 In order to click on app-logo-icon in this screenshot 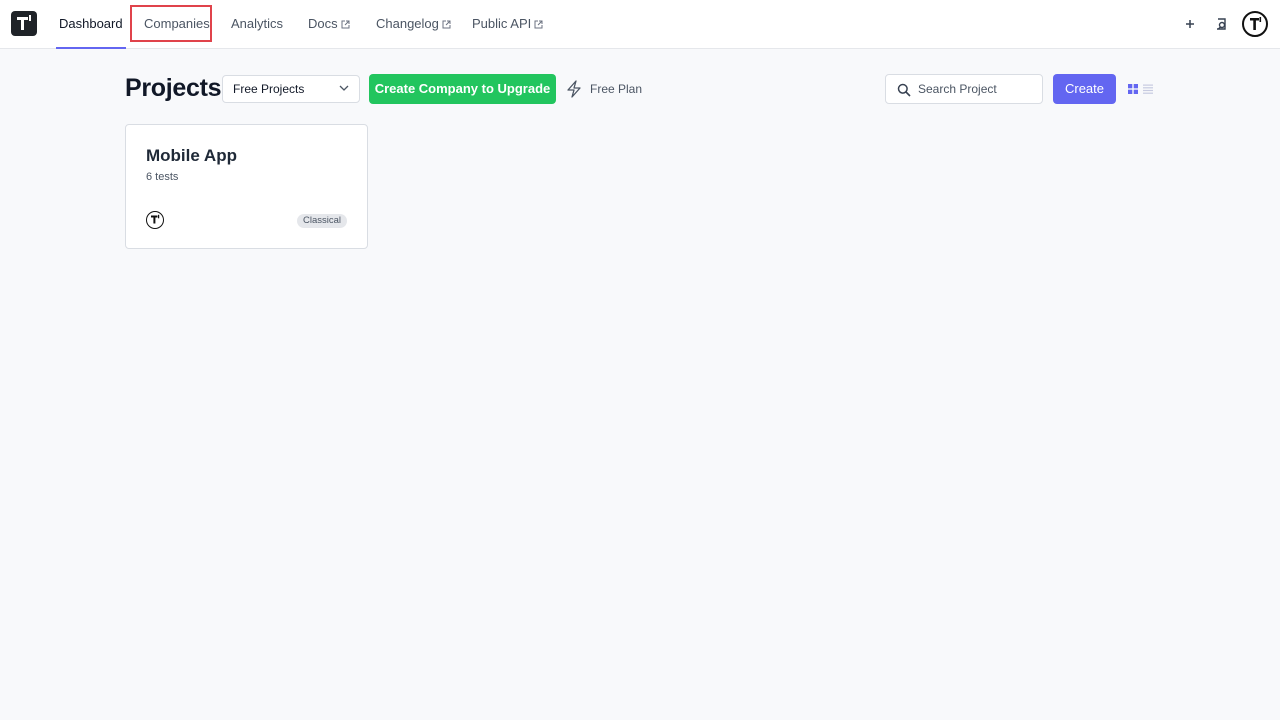, I will do `click(24, 23)`.